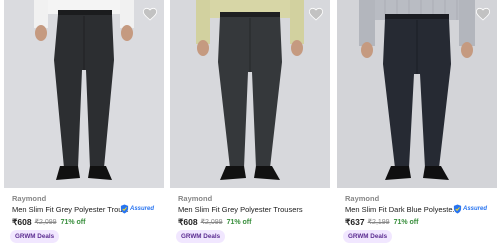 The image size is (500, 245). I want to click on price-row: ₹637 ₹2,199 71% off, so click(381, 222).